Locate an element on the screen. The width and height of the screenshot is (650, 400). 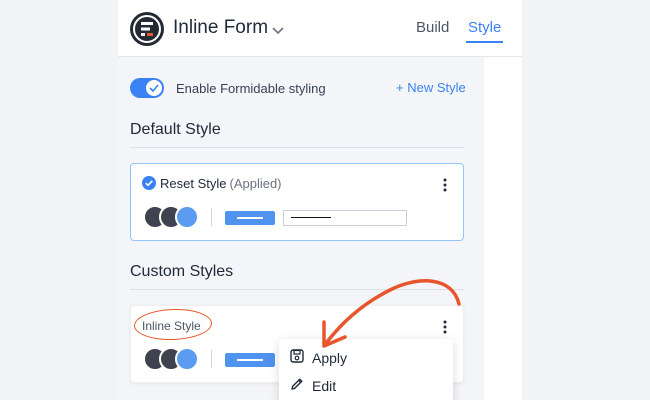
menu-item-label: Edit is located at coordinates (324, 386).